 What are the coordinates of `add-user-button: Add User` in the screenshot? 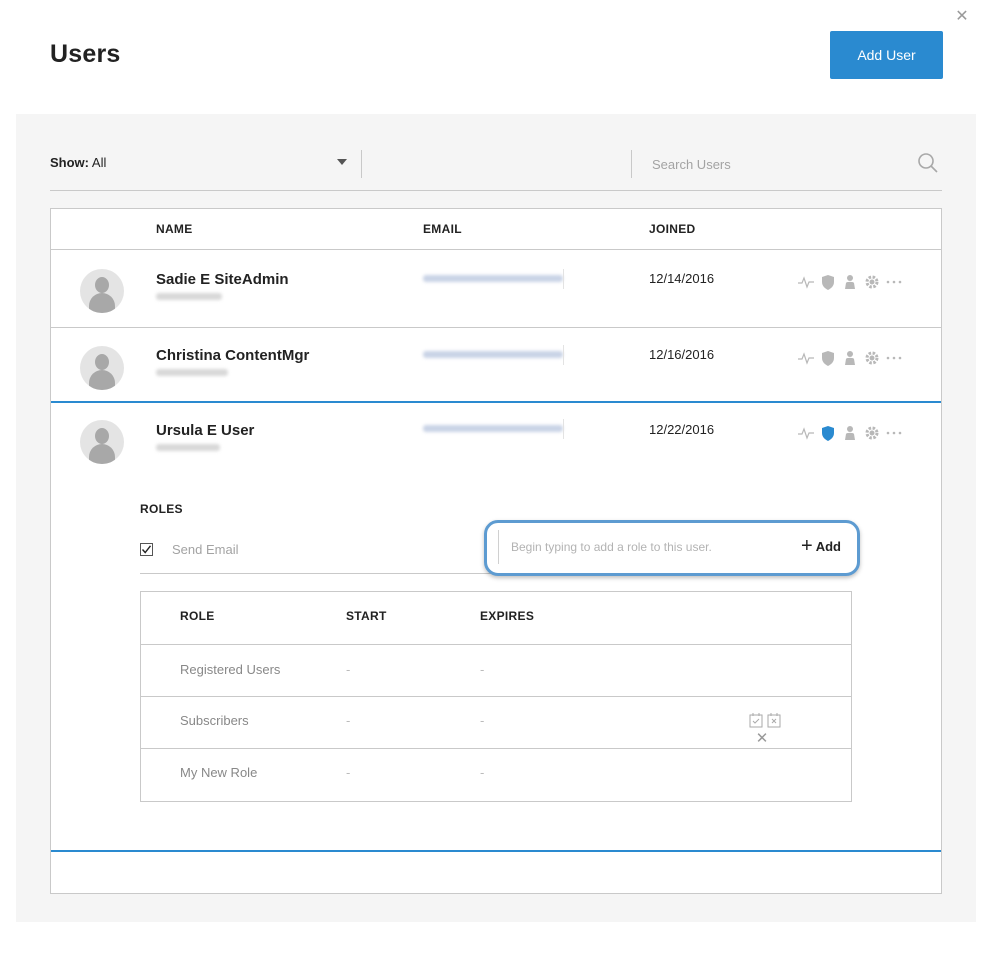 It's located at (886, 55).